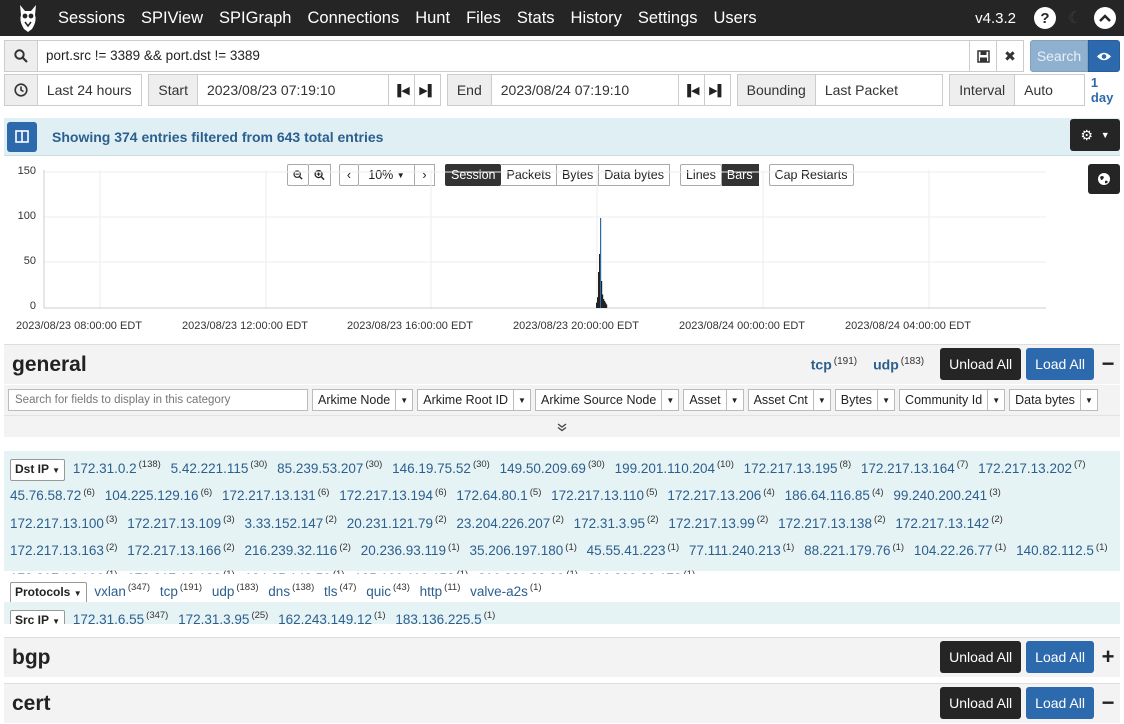 The width and height of the screenshot is (1124, 724). What do you see at coordinates (952, 400) in the screenshot?
I see `field-community-id-dropdown: Community Id ▼` at bounding box center [952, 400].